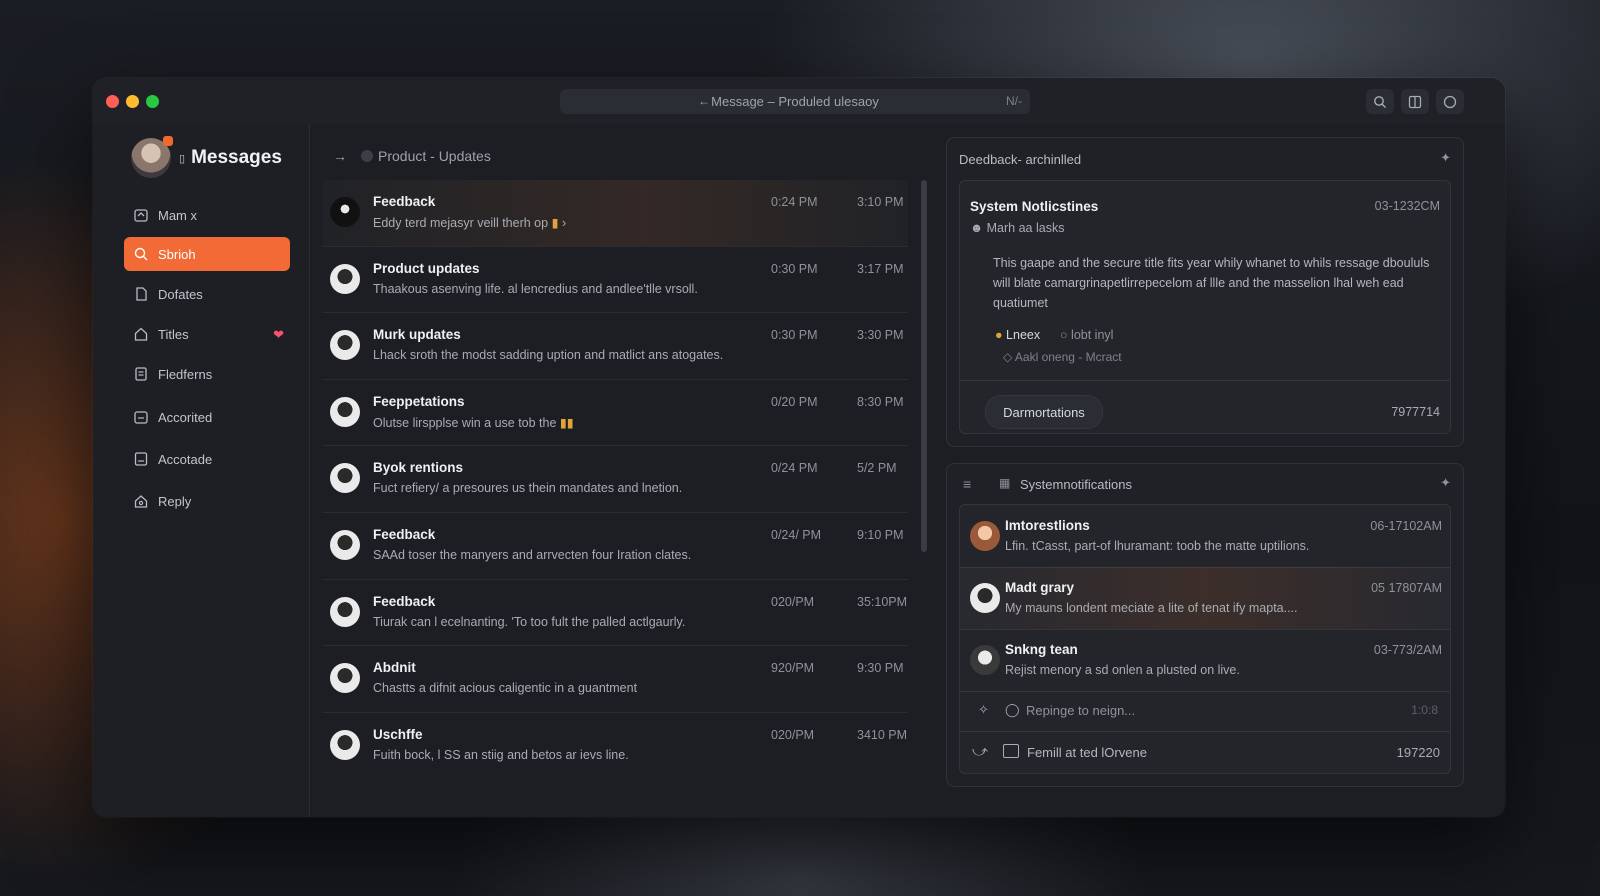  I want to click on app-title: Messages, so click(236, 157).